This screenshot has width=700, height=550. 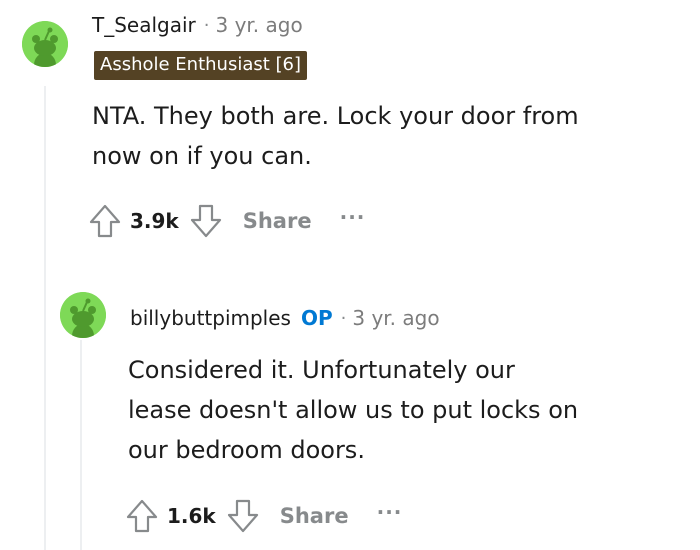 I want to click on username: billybuttpimples, so click(x=210, y=318).